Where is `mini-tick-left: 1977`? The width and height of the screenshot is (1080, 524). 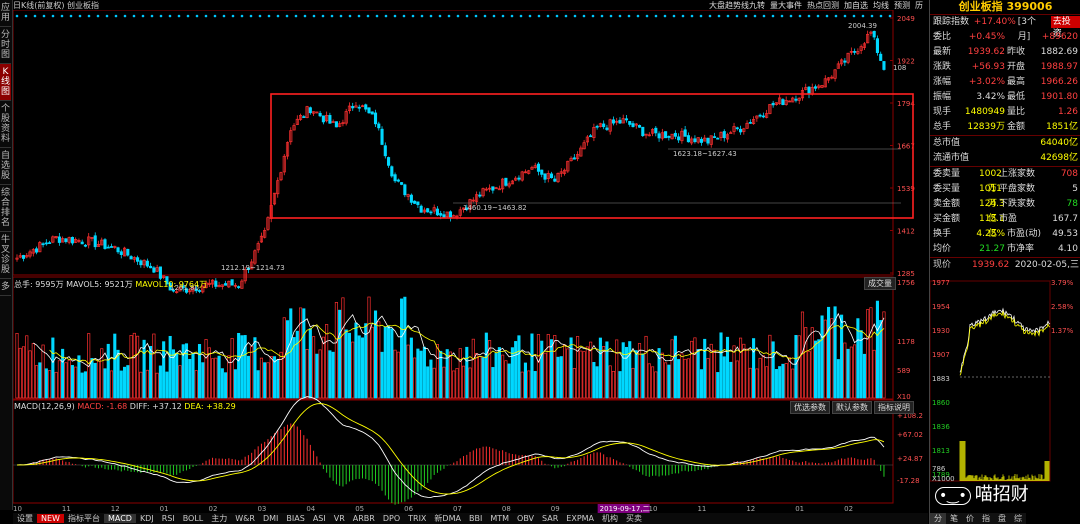
mini-tick-left: 1977 is located at coordinates (941, 283).